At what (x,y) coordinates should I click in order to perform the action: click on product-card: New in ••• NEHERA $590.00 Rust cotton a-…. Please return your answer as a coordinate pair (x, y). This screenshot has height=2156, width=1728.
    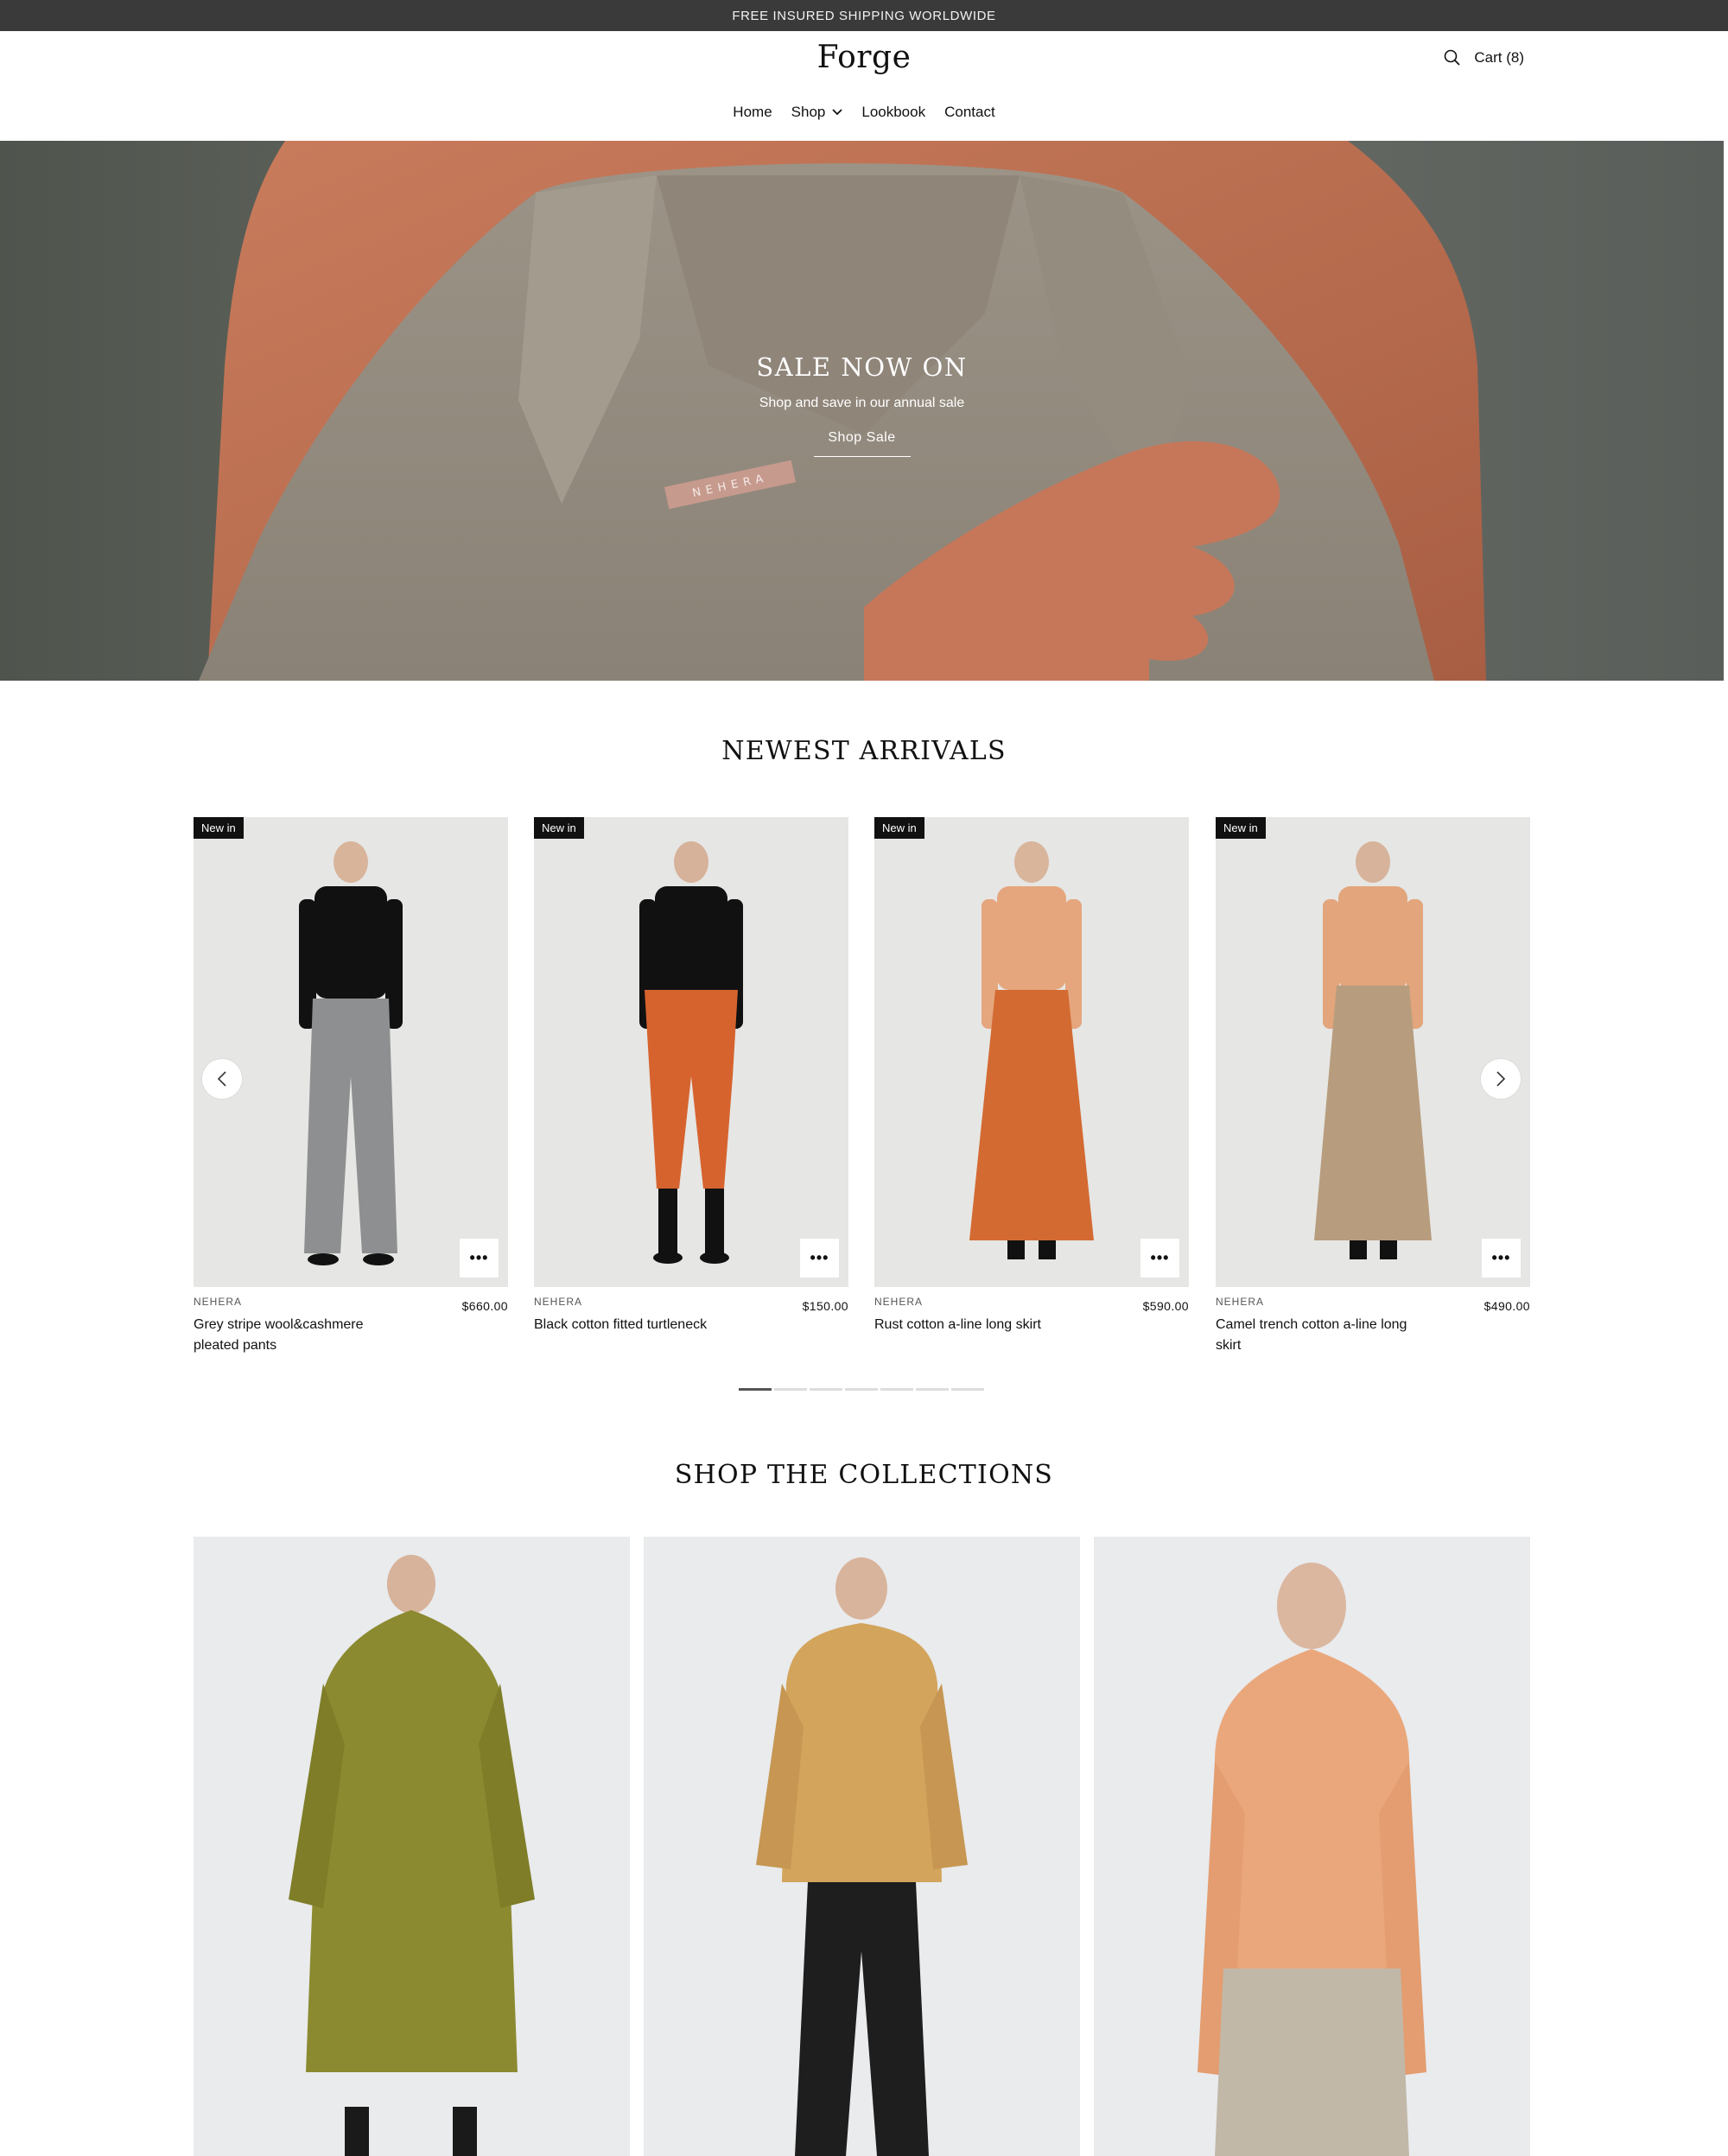
    Looking at the image, I should click on (1031, 1086).